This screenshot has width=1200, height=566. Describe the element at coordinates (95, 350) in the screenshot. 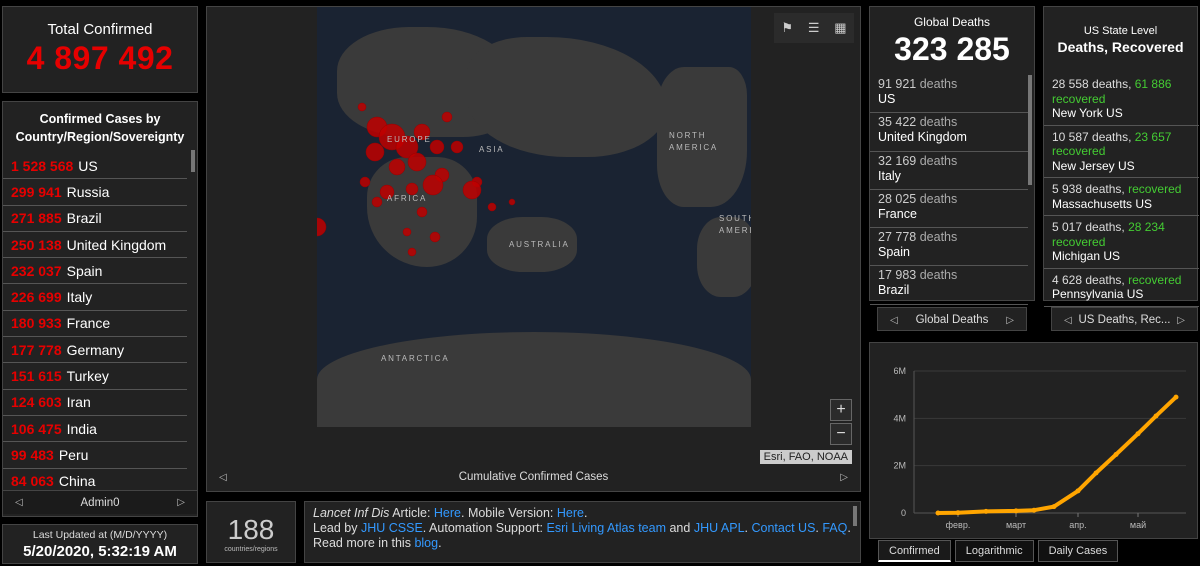

I see `country-list-item: 177 778 Germany` at that location.